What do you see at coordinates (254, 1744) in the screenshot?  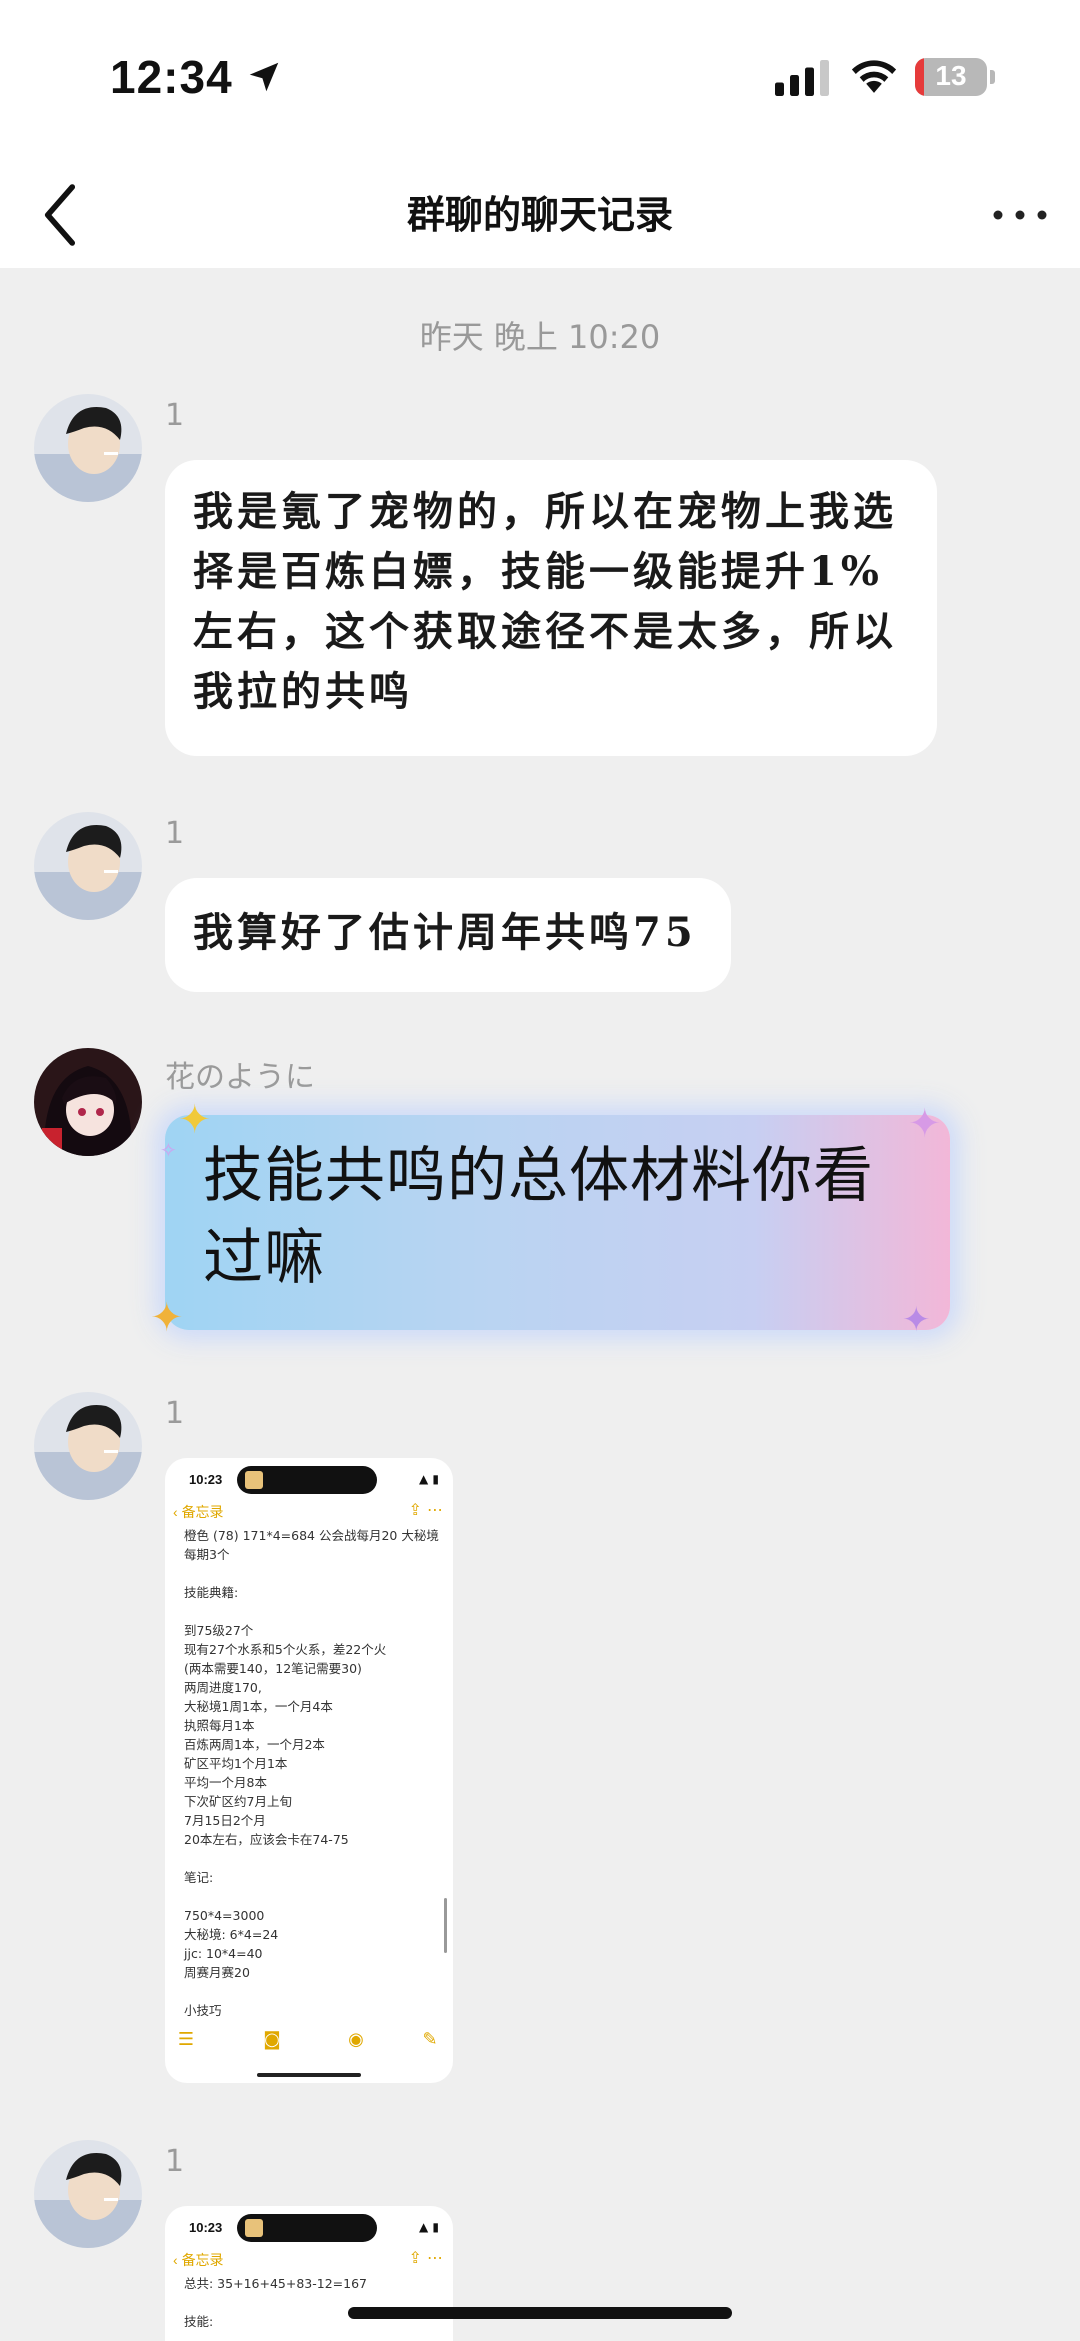 I see `note-line: 百炼两周1本，一个月2本` at bounding box center [254, 1744].